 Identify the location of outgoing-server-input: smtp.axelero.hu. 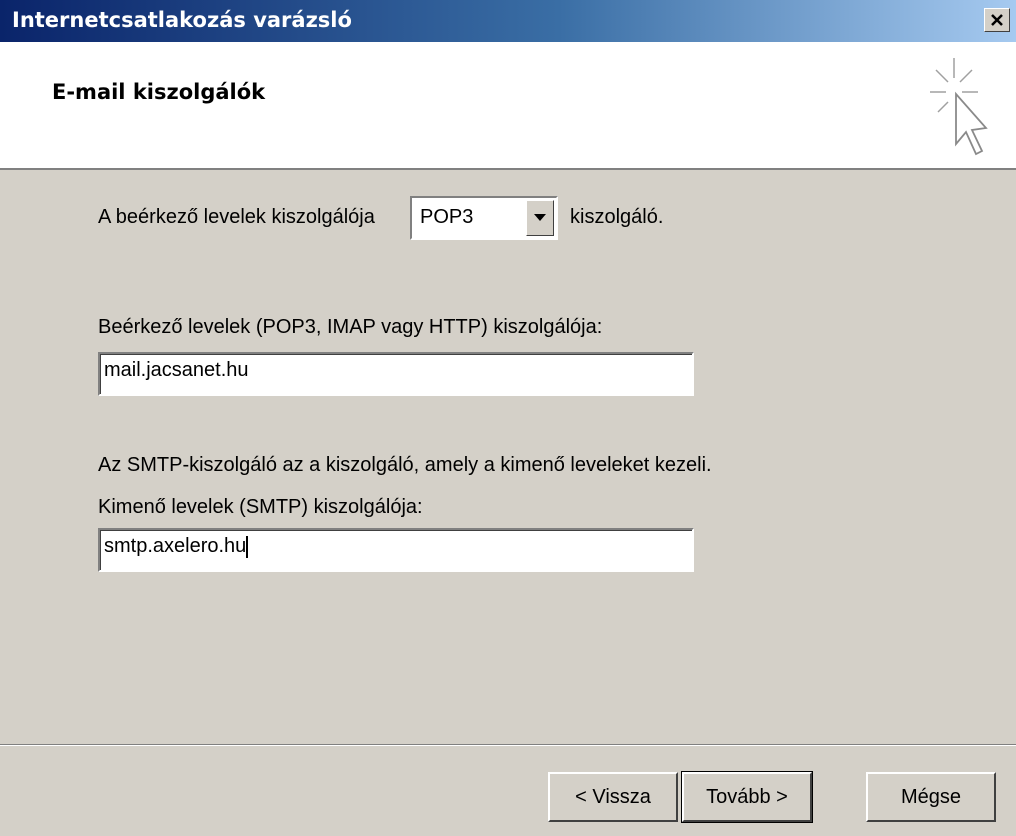
(396, 550).